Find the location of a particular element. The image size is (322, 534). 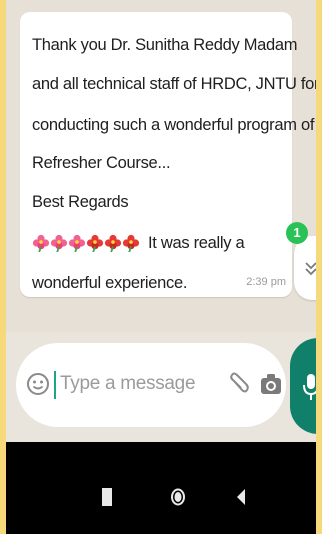

microphone-icon is located at coordinates (309, 387).